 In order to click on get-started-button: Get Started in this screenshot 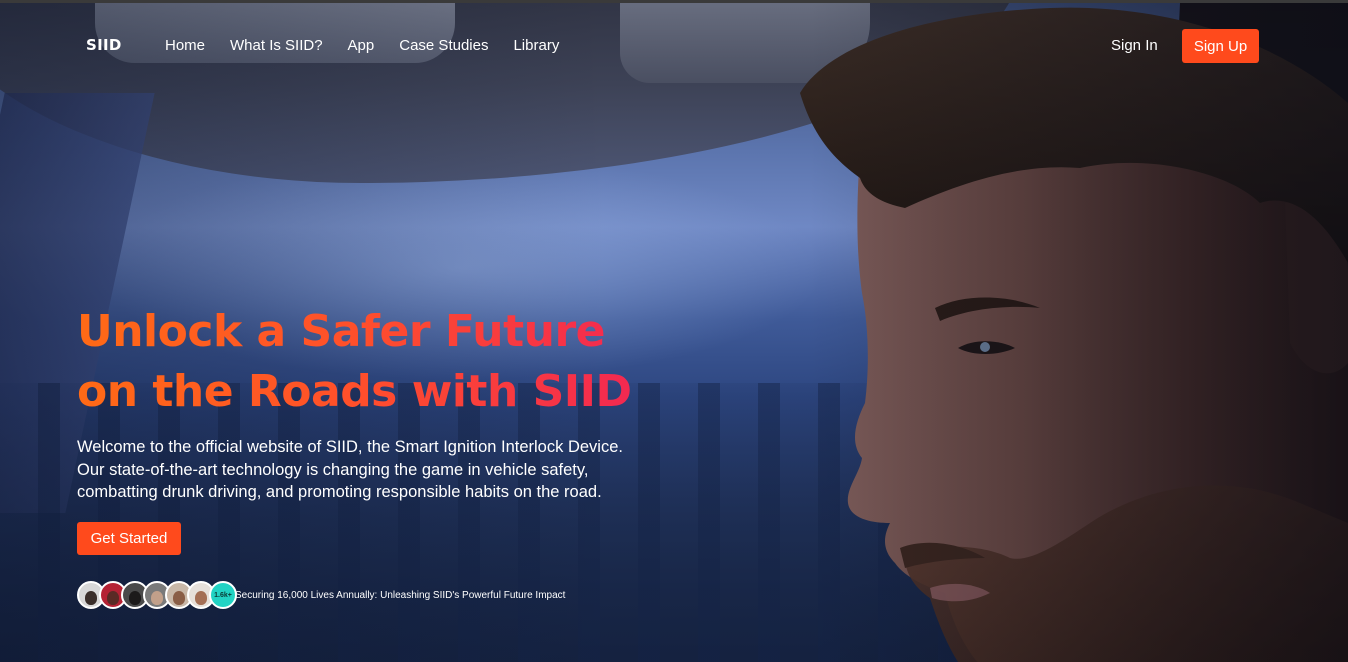, I will do `click(129, 538)`.